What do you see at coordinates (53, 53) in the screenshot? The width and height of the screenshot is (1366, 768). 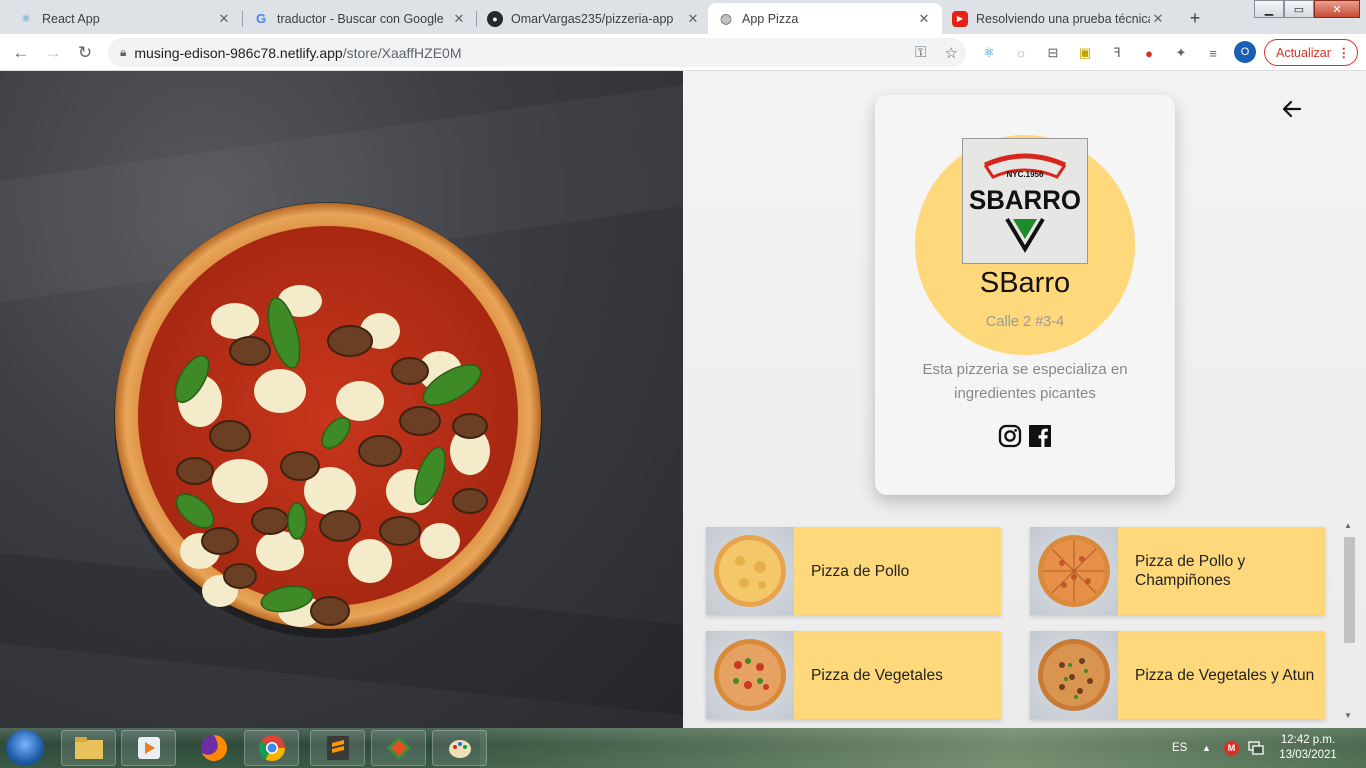 I see `forward-icon: →` at bounding box center [53, 53].